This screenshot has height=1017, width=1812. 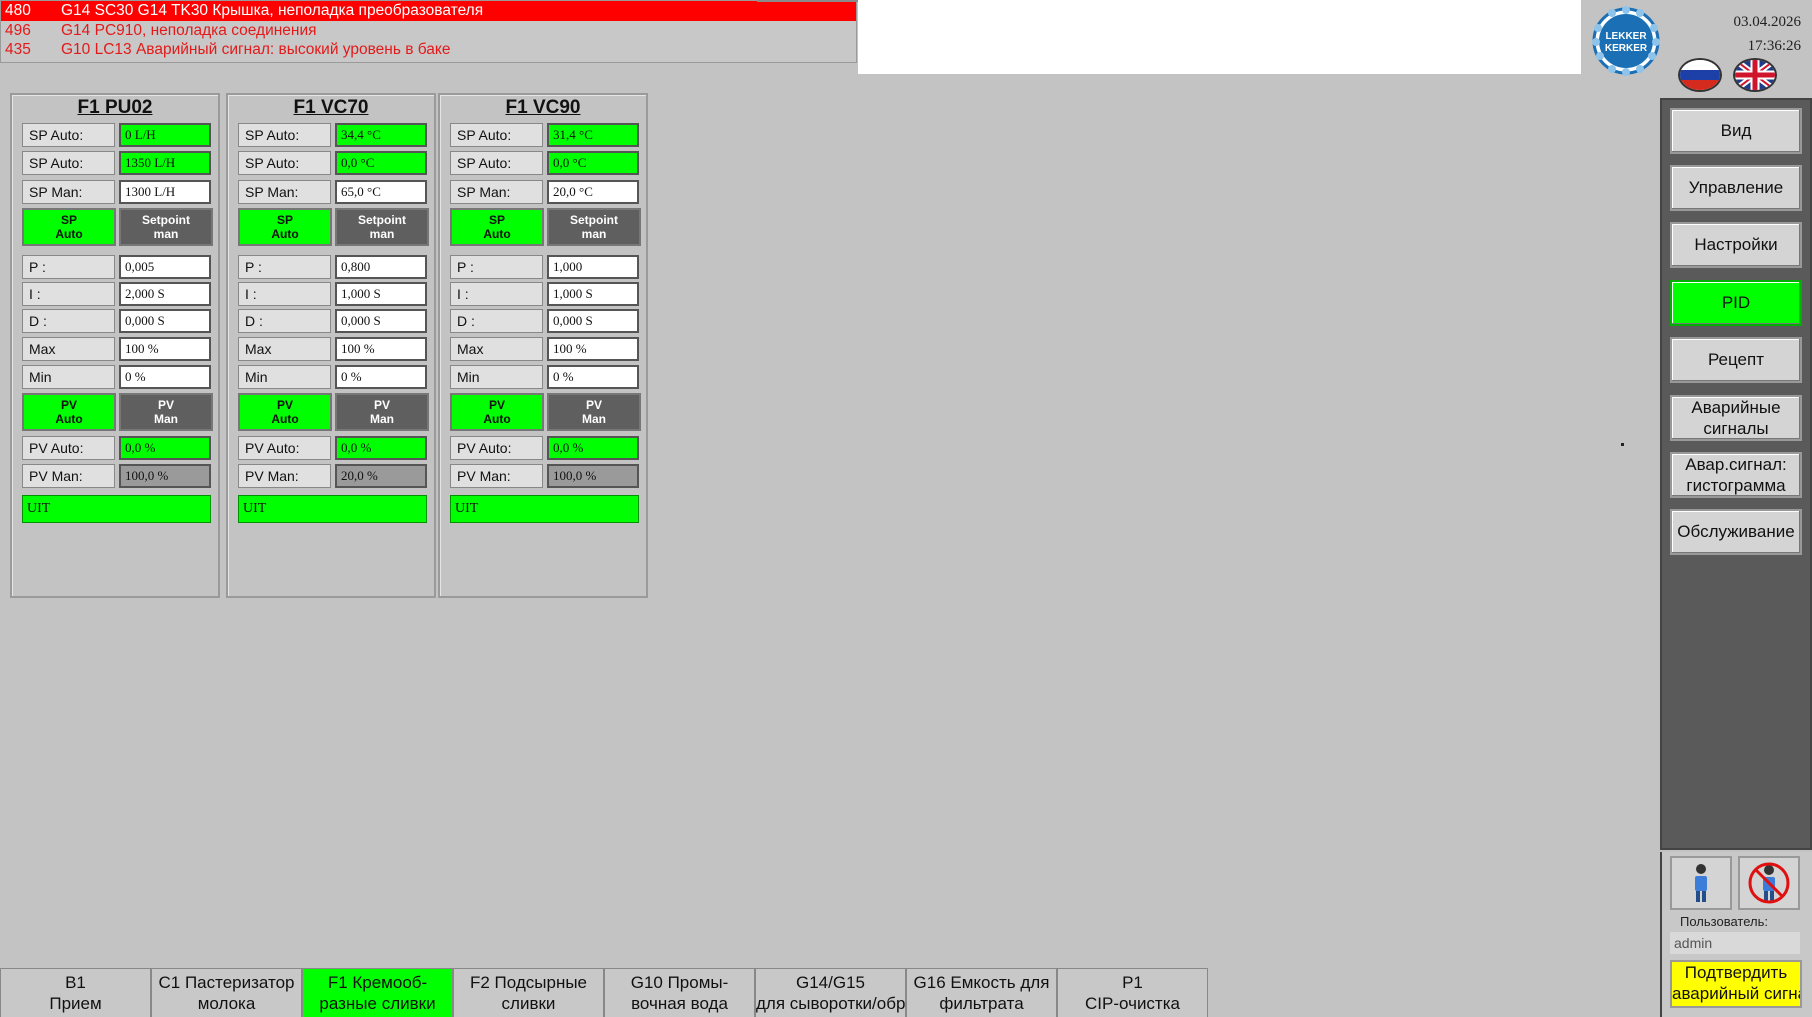 What do you see at coordinates (1736, 532) in the screenshot?
I see `nav-service-button: Обслуживание` at bounding box center [1736, 532].